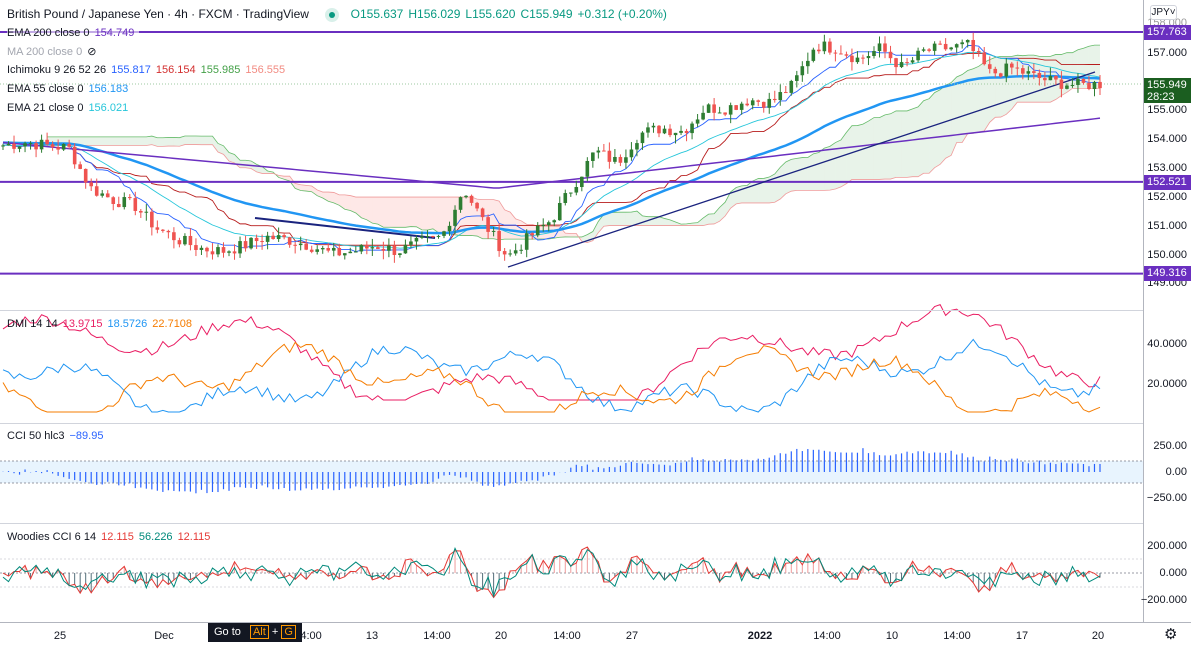  Describe the element at coordinates (111, 537) in the screenshot. I see `legend-woodies: Woodies CCI 6 14 12.115 56.226 12.115` at that location.